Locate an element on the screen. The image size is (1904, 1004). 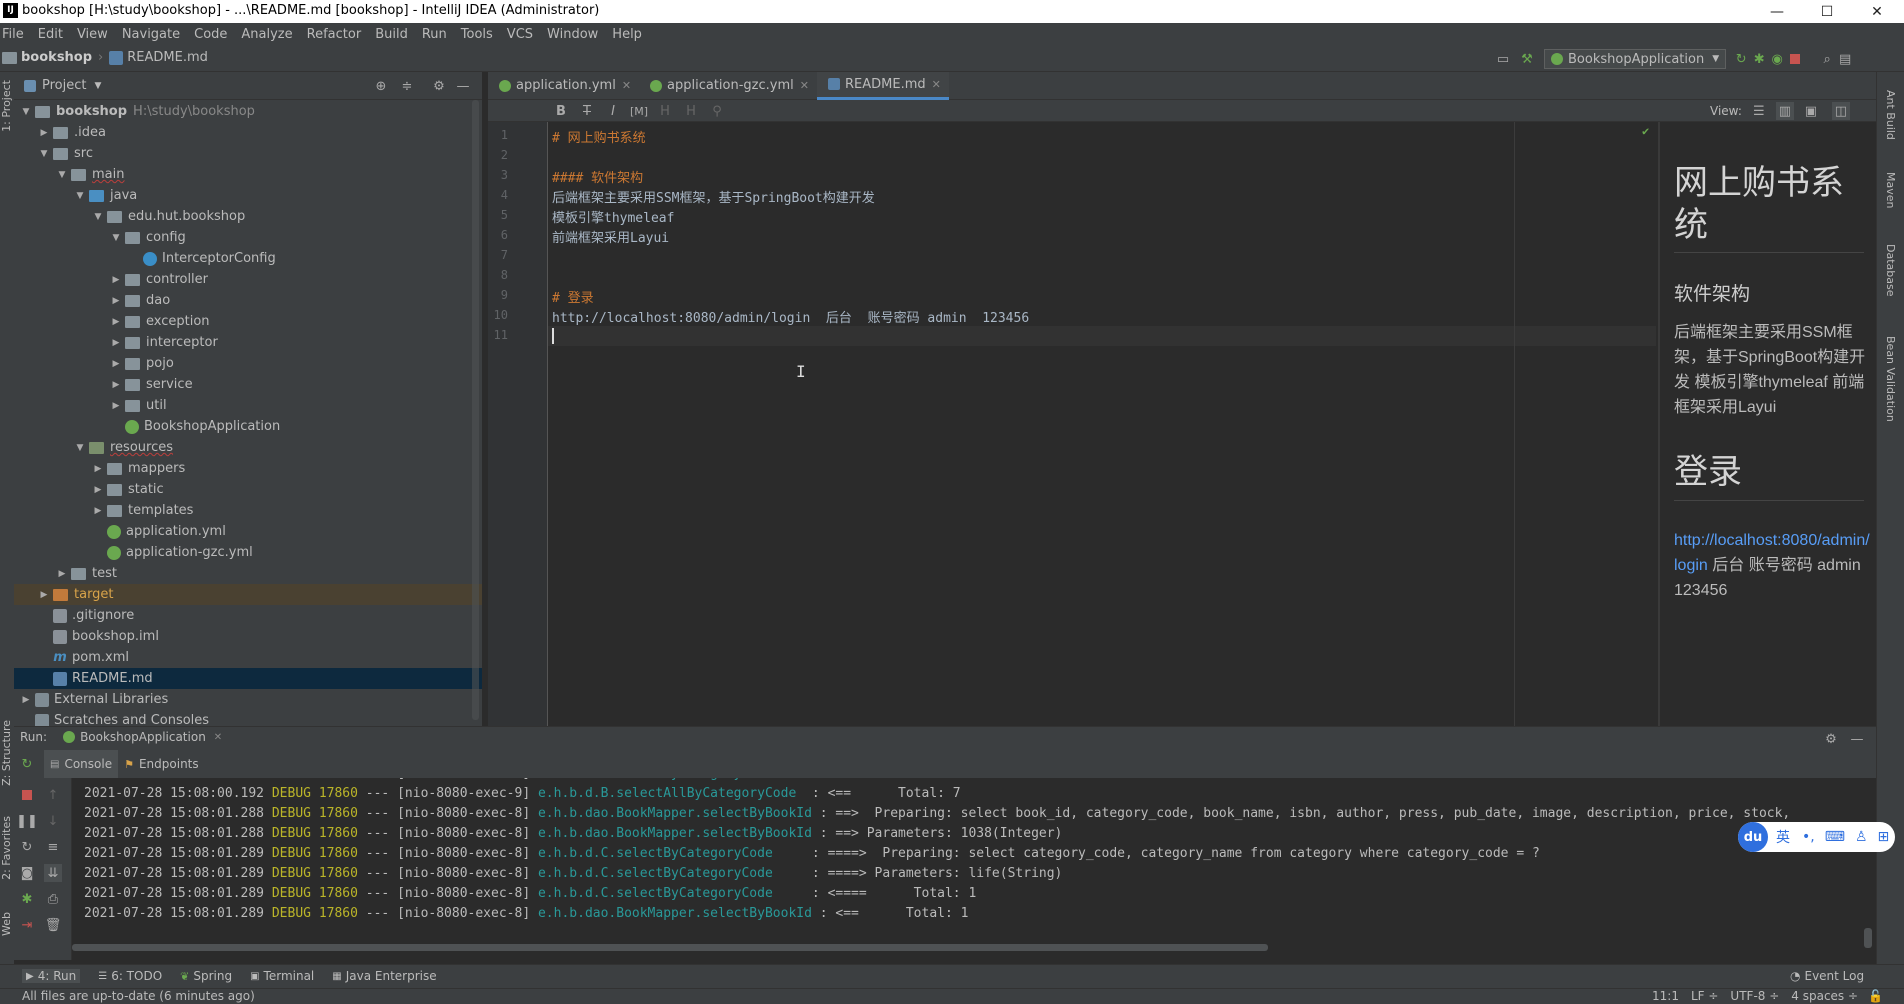
line-separator: LF ÷ is located at coordinates (1704, 996).